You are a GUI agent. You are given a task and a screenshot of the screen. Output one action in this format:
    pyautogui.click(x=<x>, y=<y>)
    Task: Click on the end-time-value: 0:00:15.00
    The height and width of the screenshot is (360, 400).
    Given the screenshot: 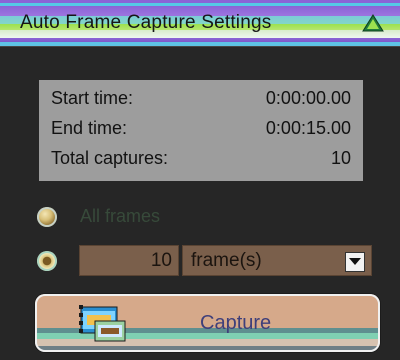 What is the action you would take?
    pyautogui.click(x=308, y=128)
    